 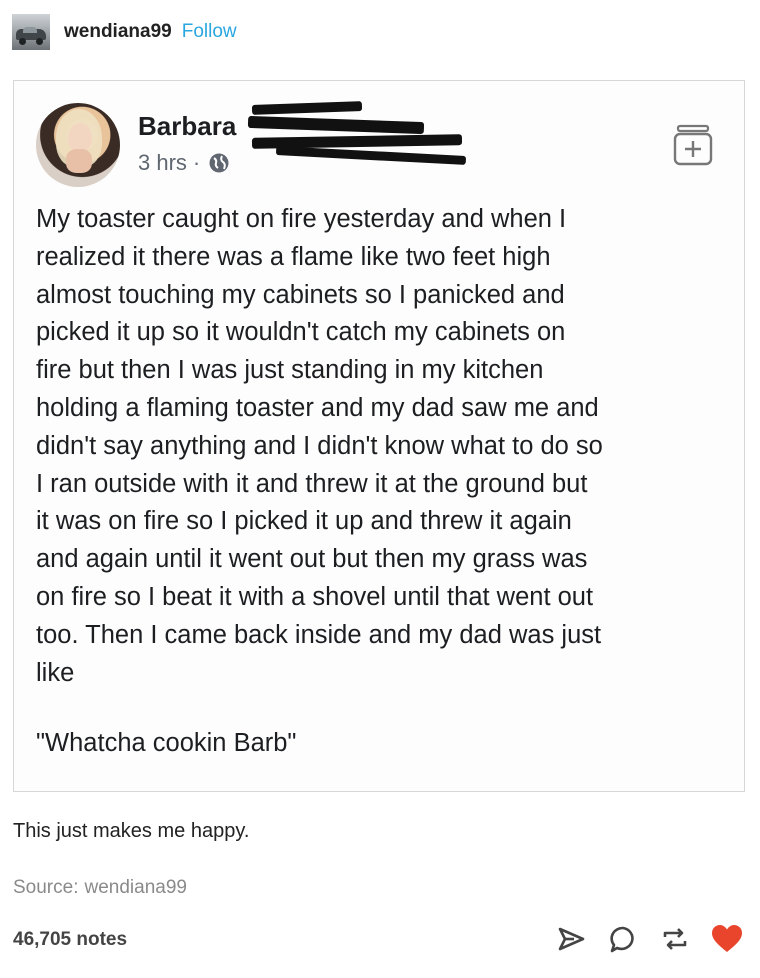 I want to click on reblog-button, so click(x=675, y=939).